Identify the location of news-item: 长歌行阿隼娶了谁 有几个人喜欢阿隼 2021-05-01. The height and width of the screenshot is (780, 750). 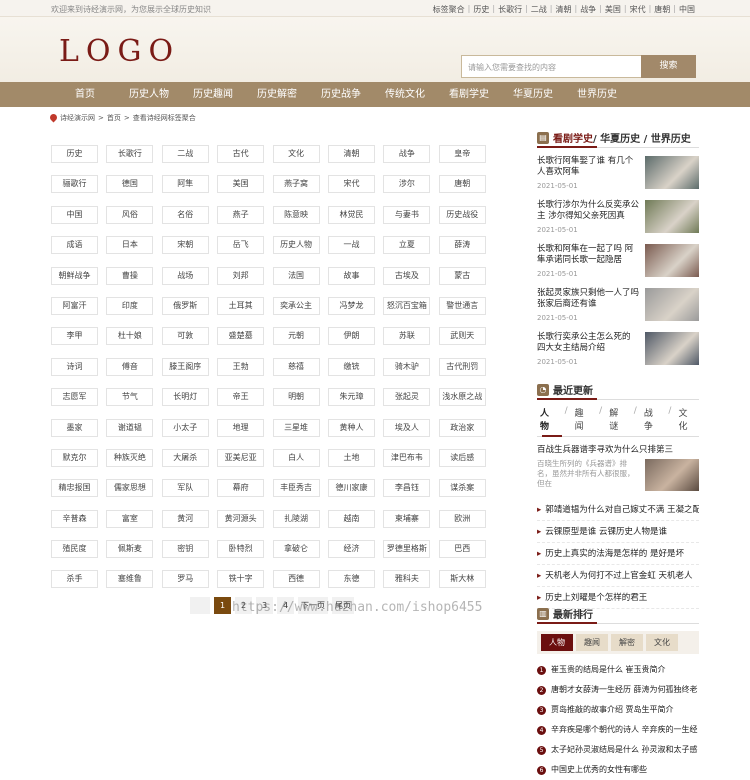
(618, 178).